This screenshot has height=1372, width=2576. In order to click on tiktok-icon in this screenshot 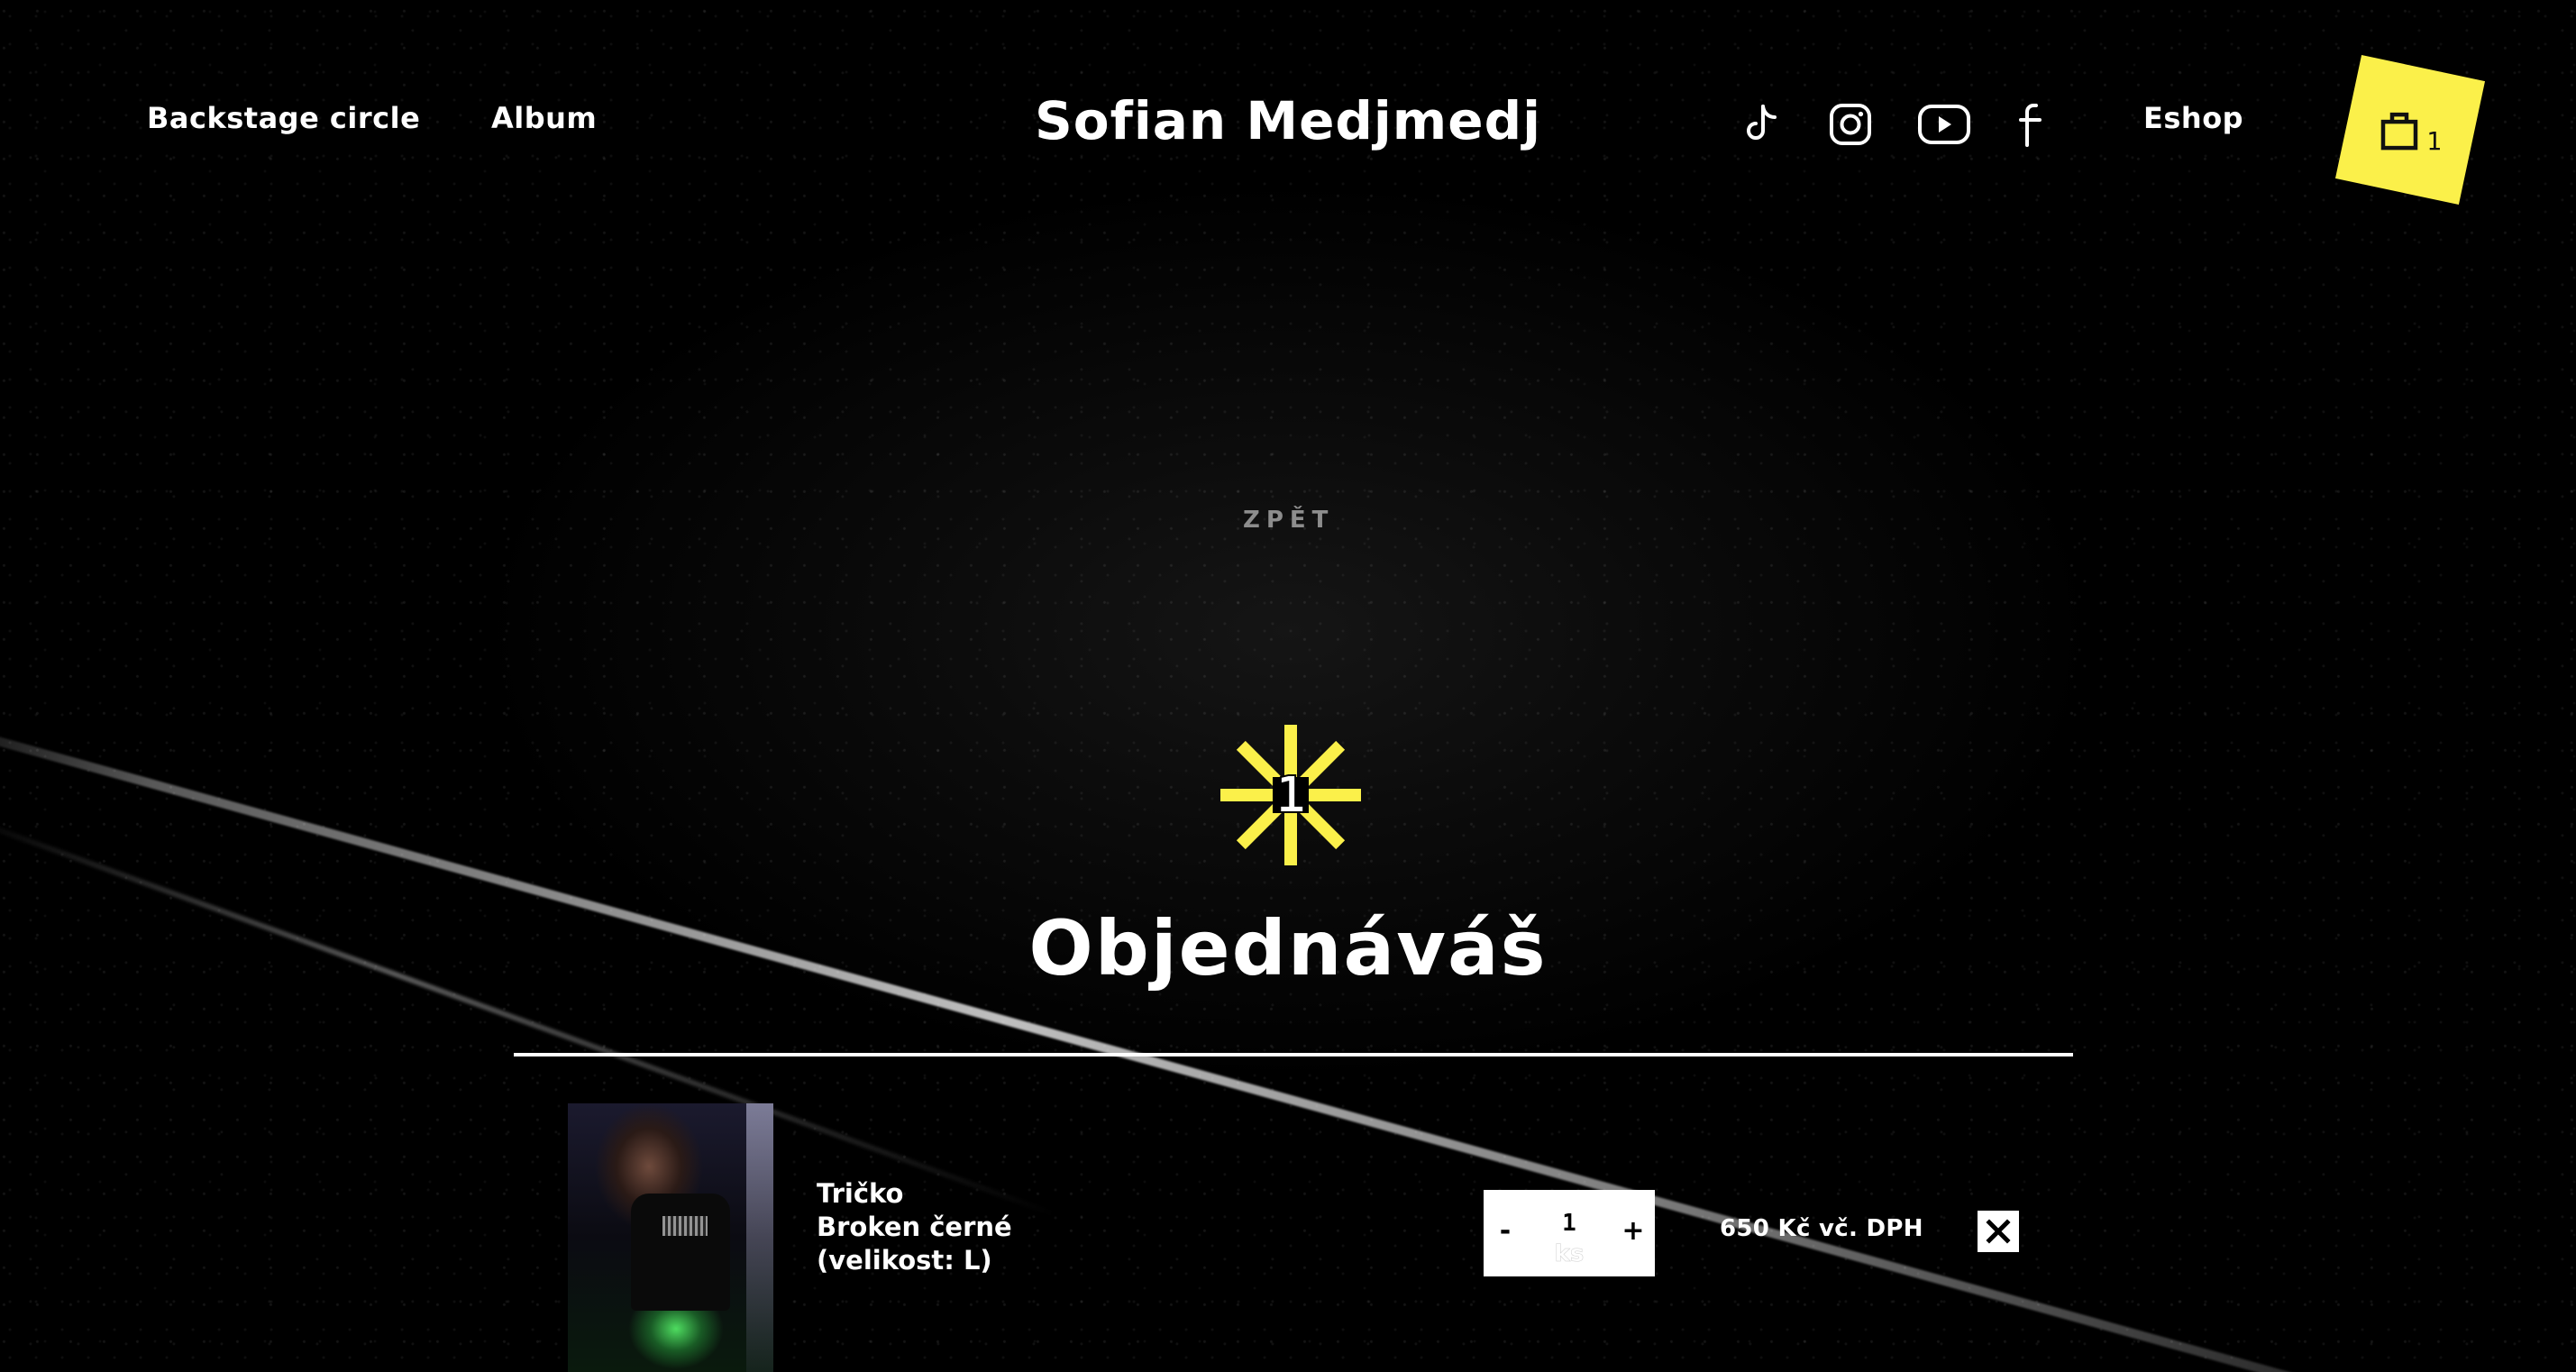, I will do `click(1759, 124)`.